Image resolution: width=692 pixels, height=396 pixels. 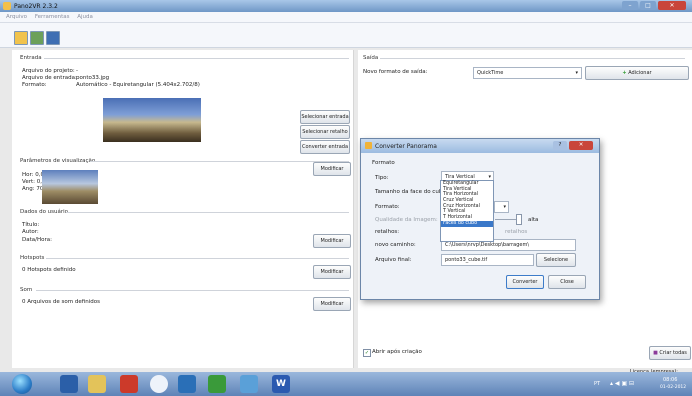 What do you see at coordinates (487, 260) in the screenshot?
I see `arquivo-final-input: ponto33_cube.tif` at bounding box center [487, 260].